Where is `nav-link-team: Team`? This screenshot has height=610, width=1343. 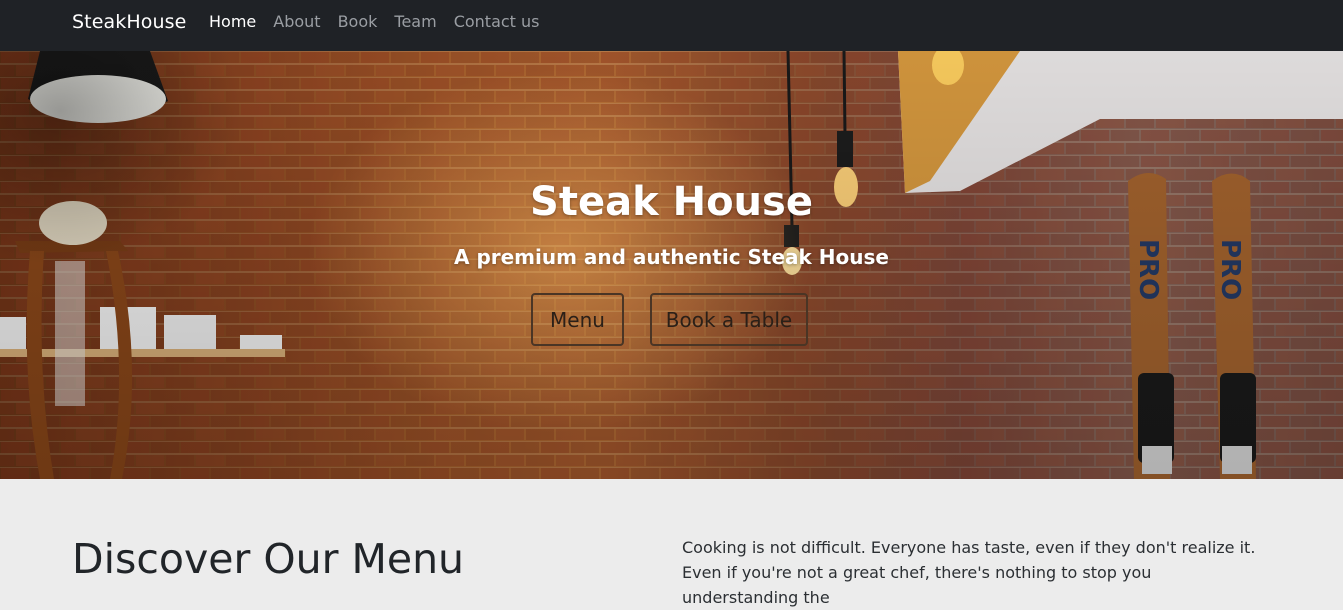 nav-link-team: Team is located at coordinates (415, 21).